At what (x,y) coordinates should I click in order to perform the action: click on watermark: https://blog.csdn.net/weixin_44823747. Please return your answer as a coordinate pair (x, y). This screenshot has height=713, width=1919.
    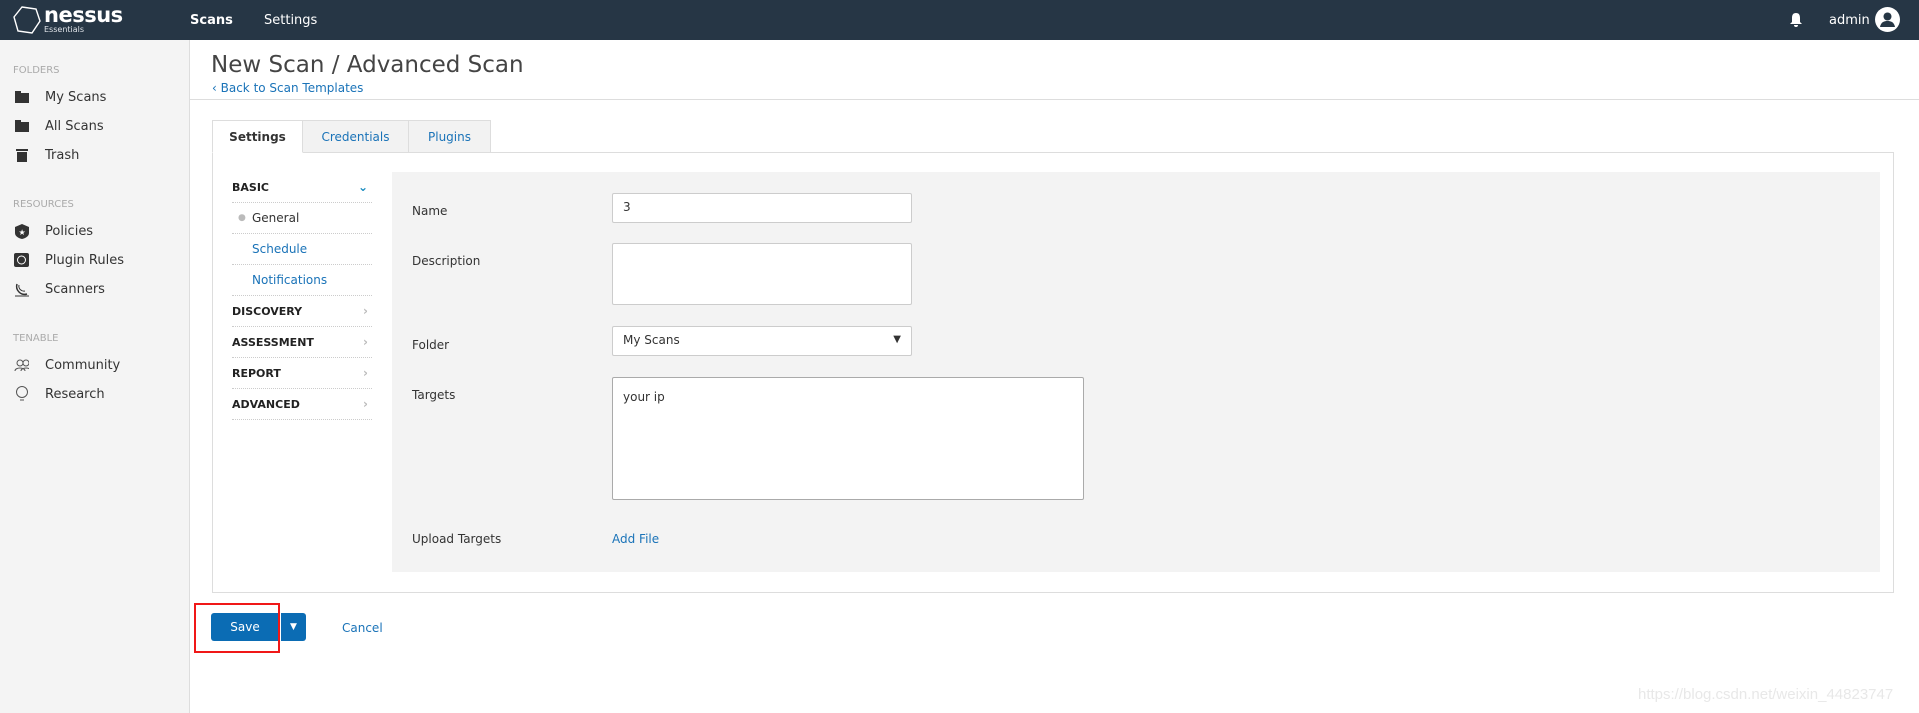
    Looking at the image, I should click on (1766, 694).